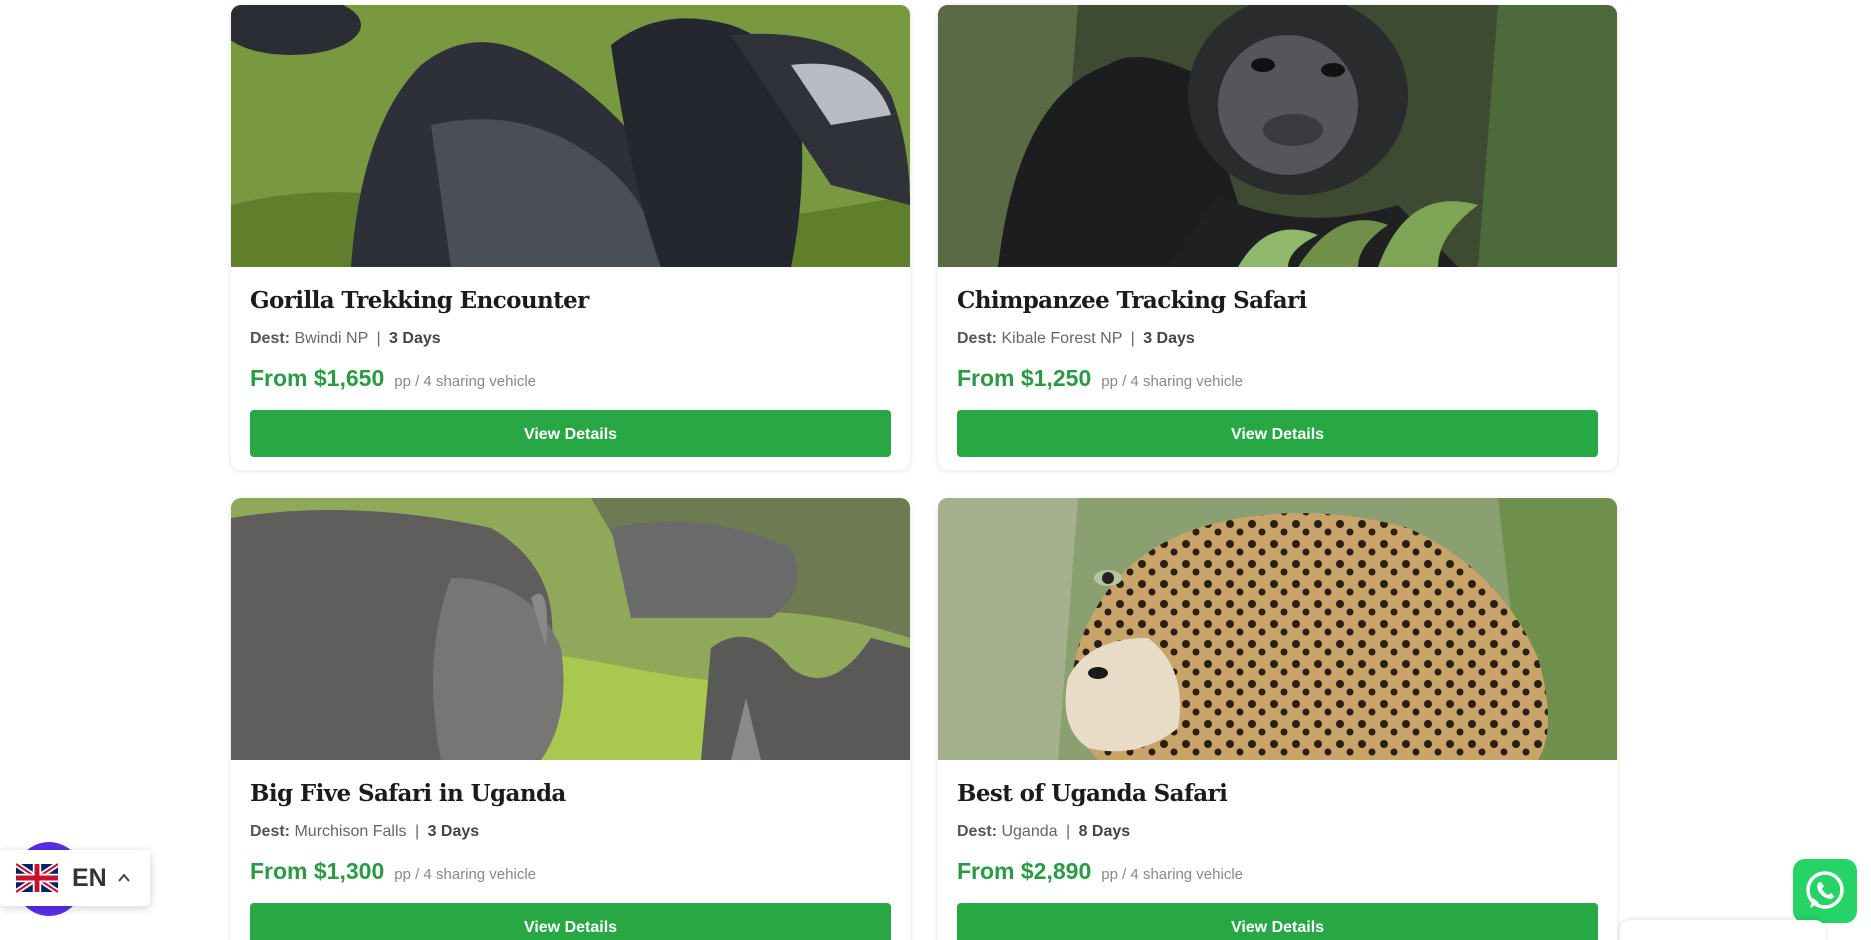  Describe the element at coordinates (570, 832) in the screenshot. I see `tour-meta: Dest: Murchison Falls | 3 Days` at that location.